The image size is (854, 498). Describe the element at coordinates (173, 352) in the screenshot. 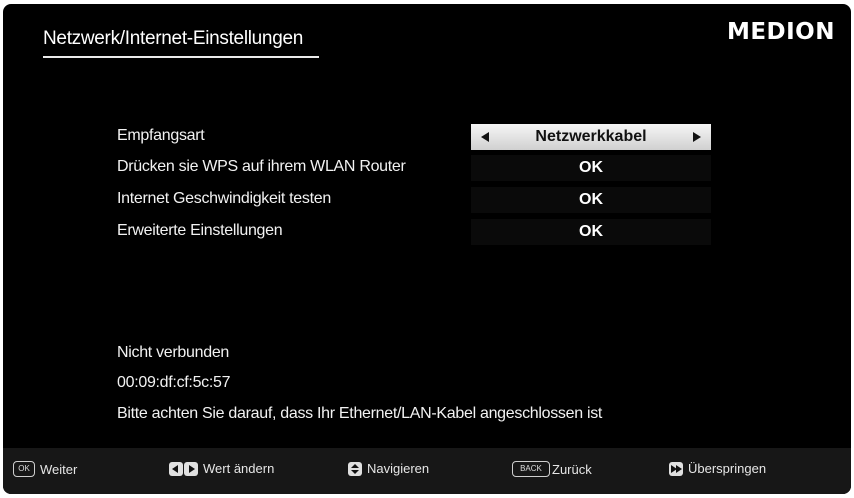

I see `connection-status: Nicht verbunden` at that location.